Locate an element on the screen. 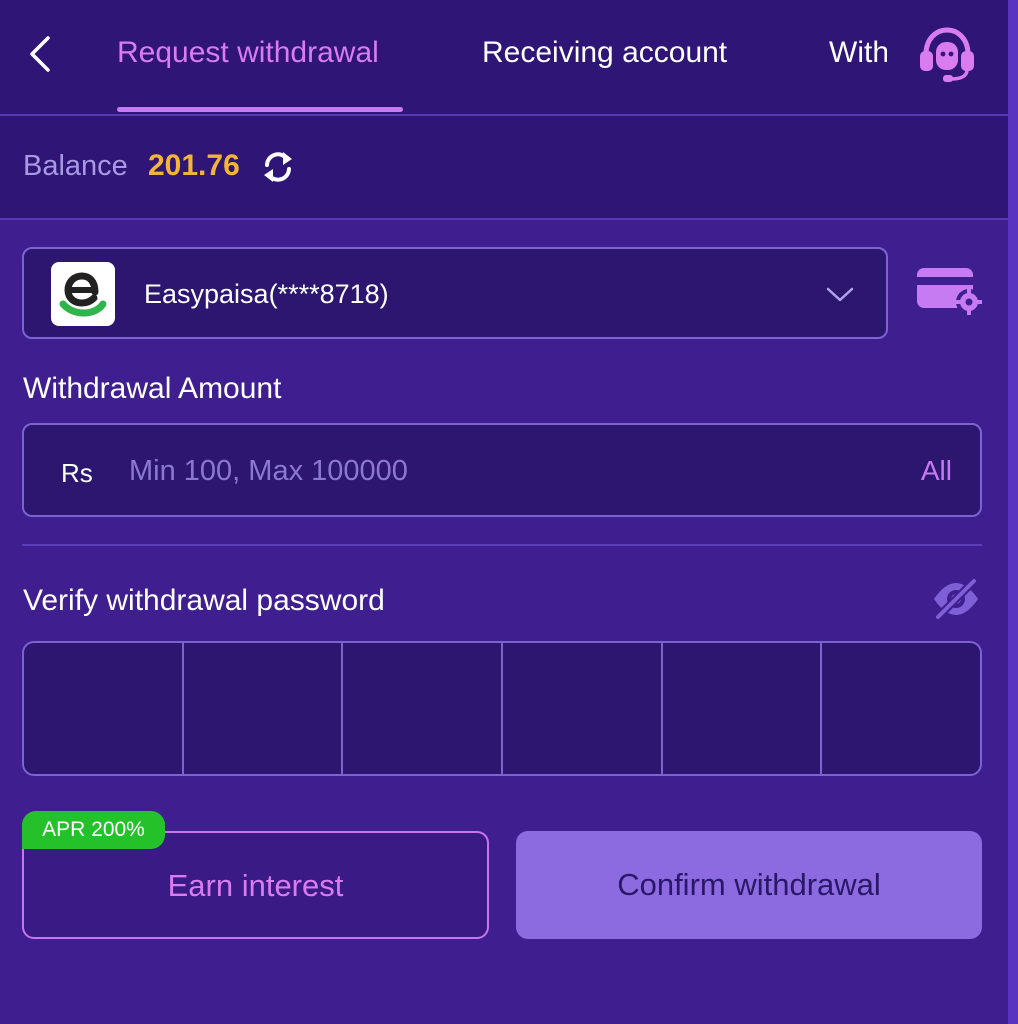 The width and height of the screenshot is (1018, 1024). eye-off-icon is located at coordinates (956, 599).